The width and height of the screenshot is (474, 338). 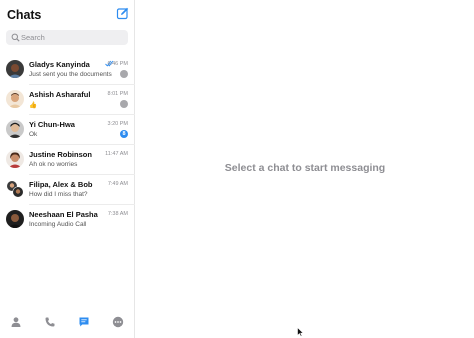 What do you see at coordinates (68, 15) in the screenshot?
I see `sidebar-header: Chats` at bounding box center [68, 15].